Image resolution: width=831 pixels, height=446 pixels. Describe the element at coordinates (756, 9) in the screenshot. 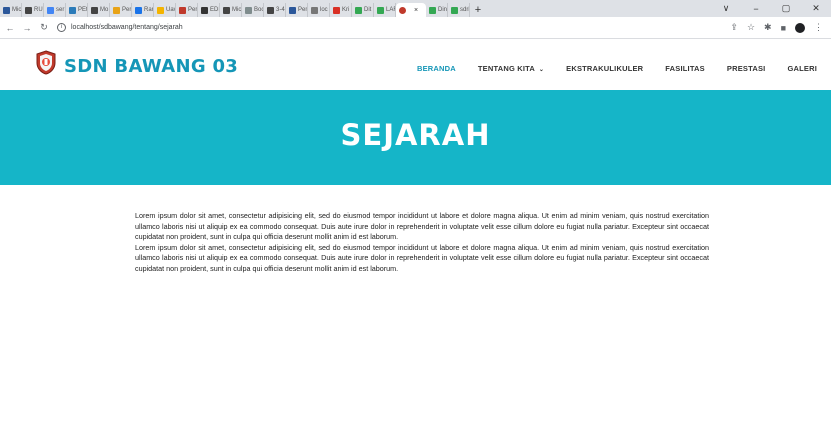

I see `minimize-button: −` at that location.